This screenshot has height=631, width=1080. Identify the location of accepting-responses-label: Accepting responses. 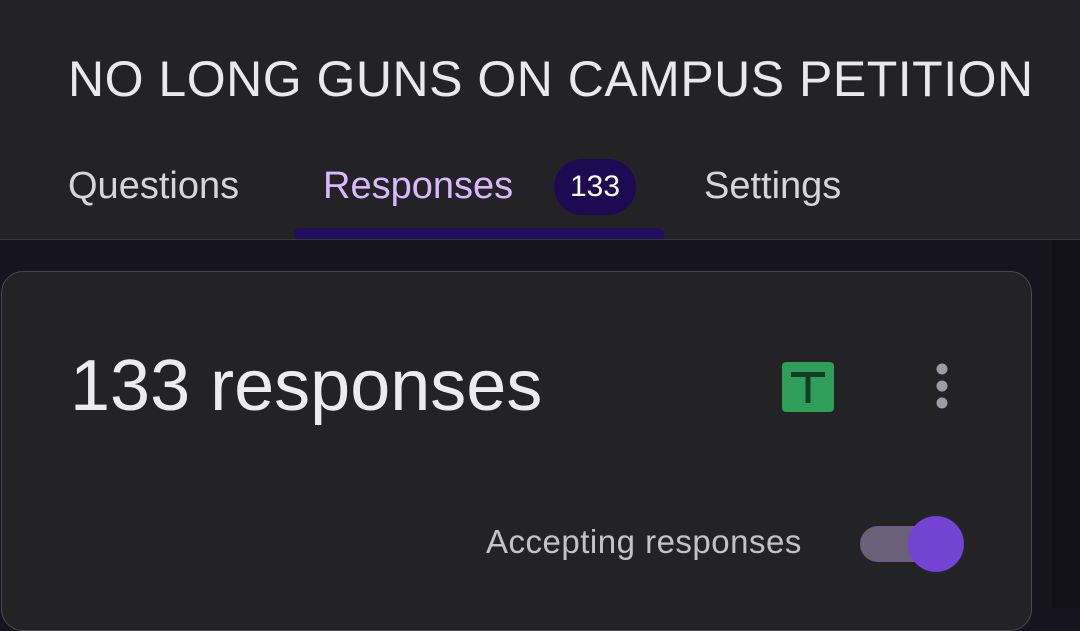
(644, 541).